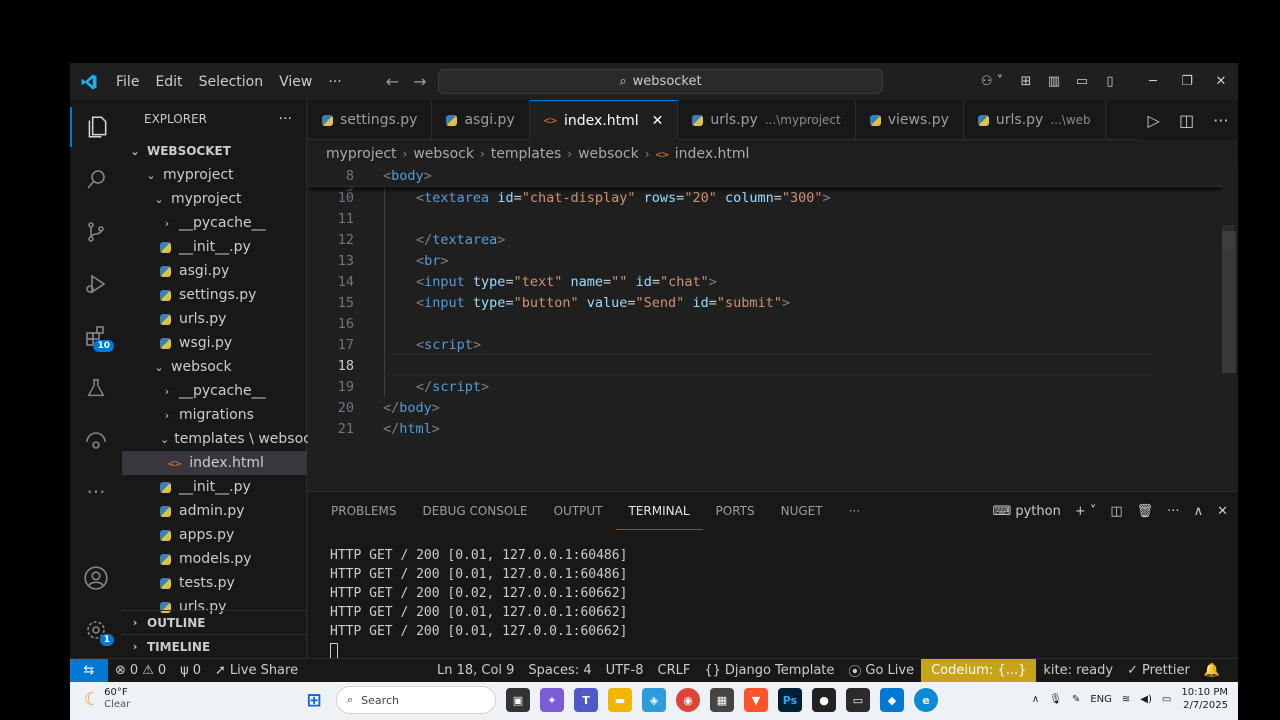  Describe the element at coordinates (1199, 511) in the screenshot. I see `maximize-panel-icon: ∧` at that location.